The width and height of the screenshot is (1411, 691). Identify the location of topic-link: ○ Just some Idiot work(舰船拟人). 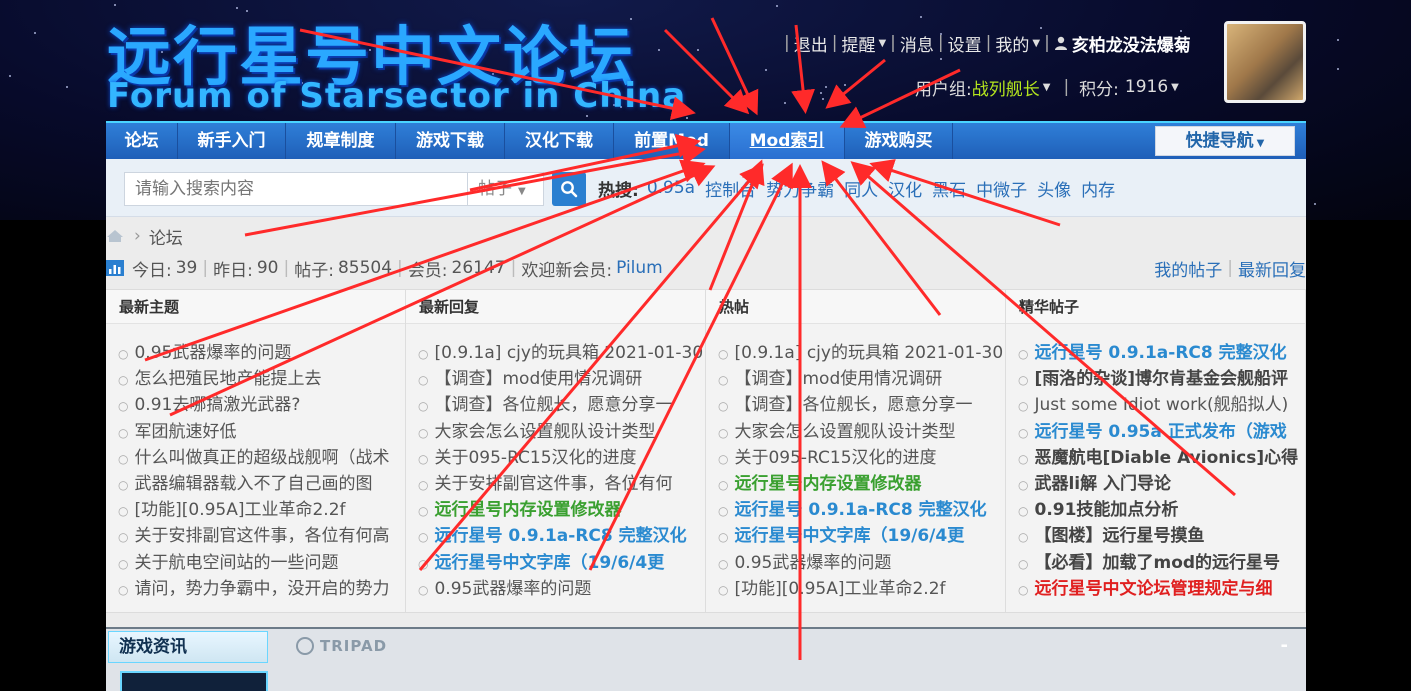
(1161, 405).